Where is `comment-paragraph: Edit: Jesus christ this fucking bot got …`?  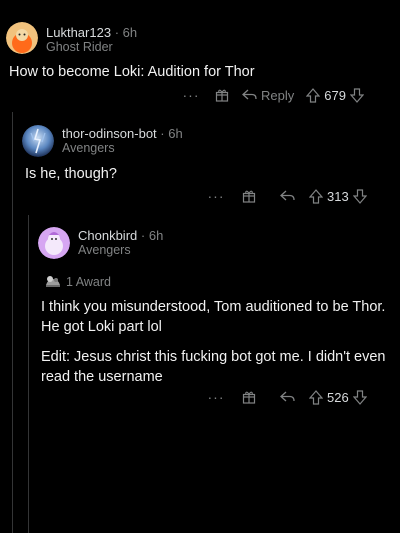 comment-paragraph: Edit: Jesus christ this fucking bot got … is located at coordinates (213, 367).